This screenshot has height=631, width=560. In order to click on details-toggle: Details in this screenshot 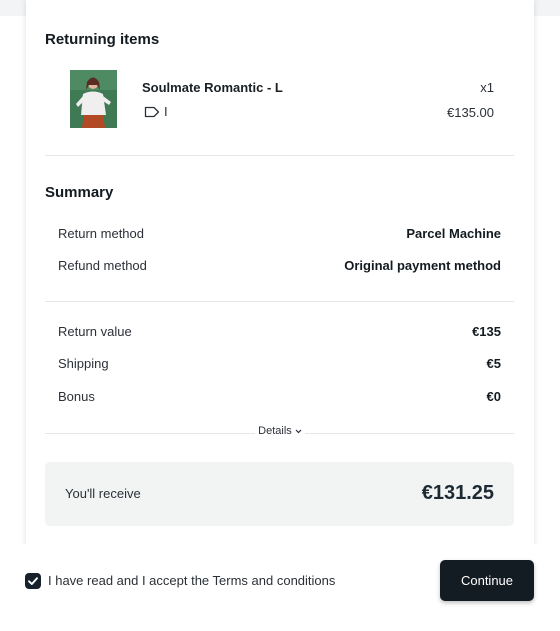, I will do `click(280, 431)`.